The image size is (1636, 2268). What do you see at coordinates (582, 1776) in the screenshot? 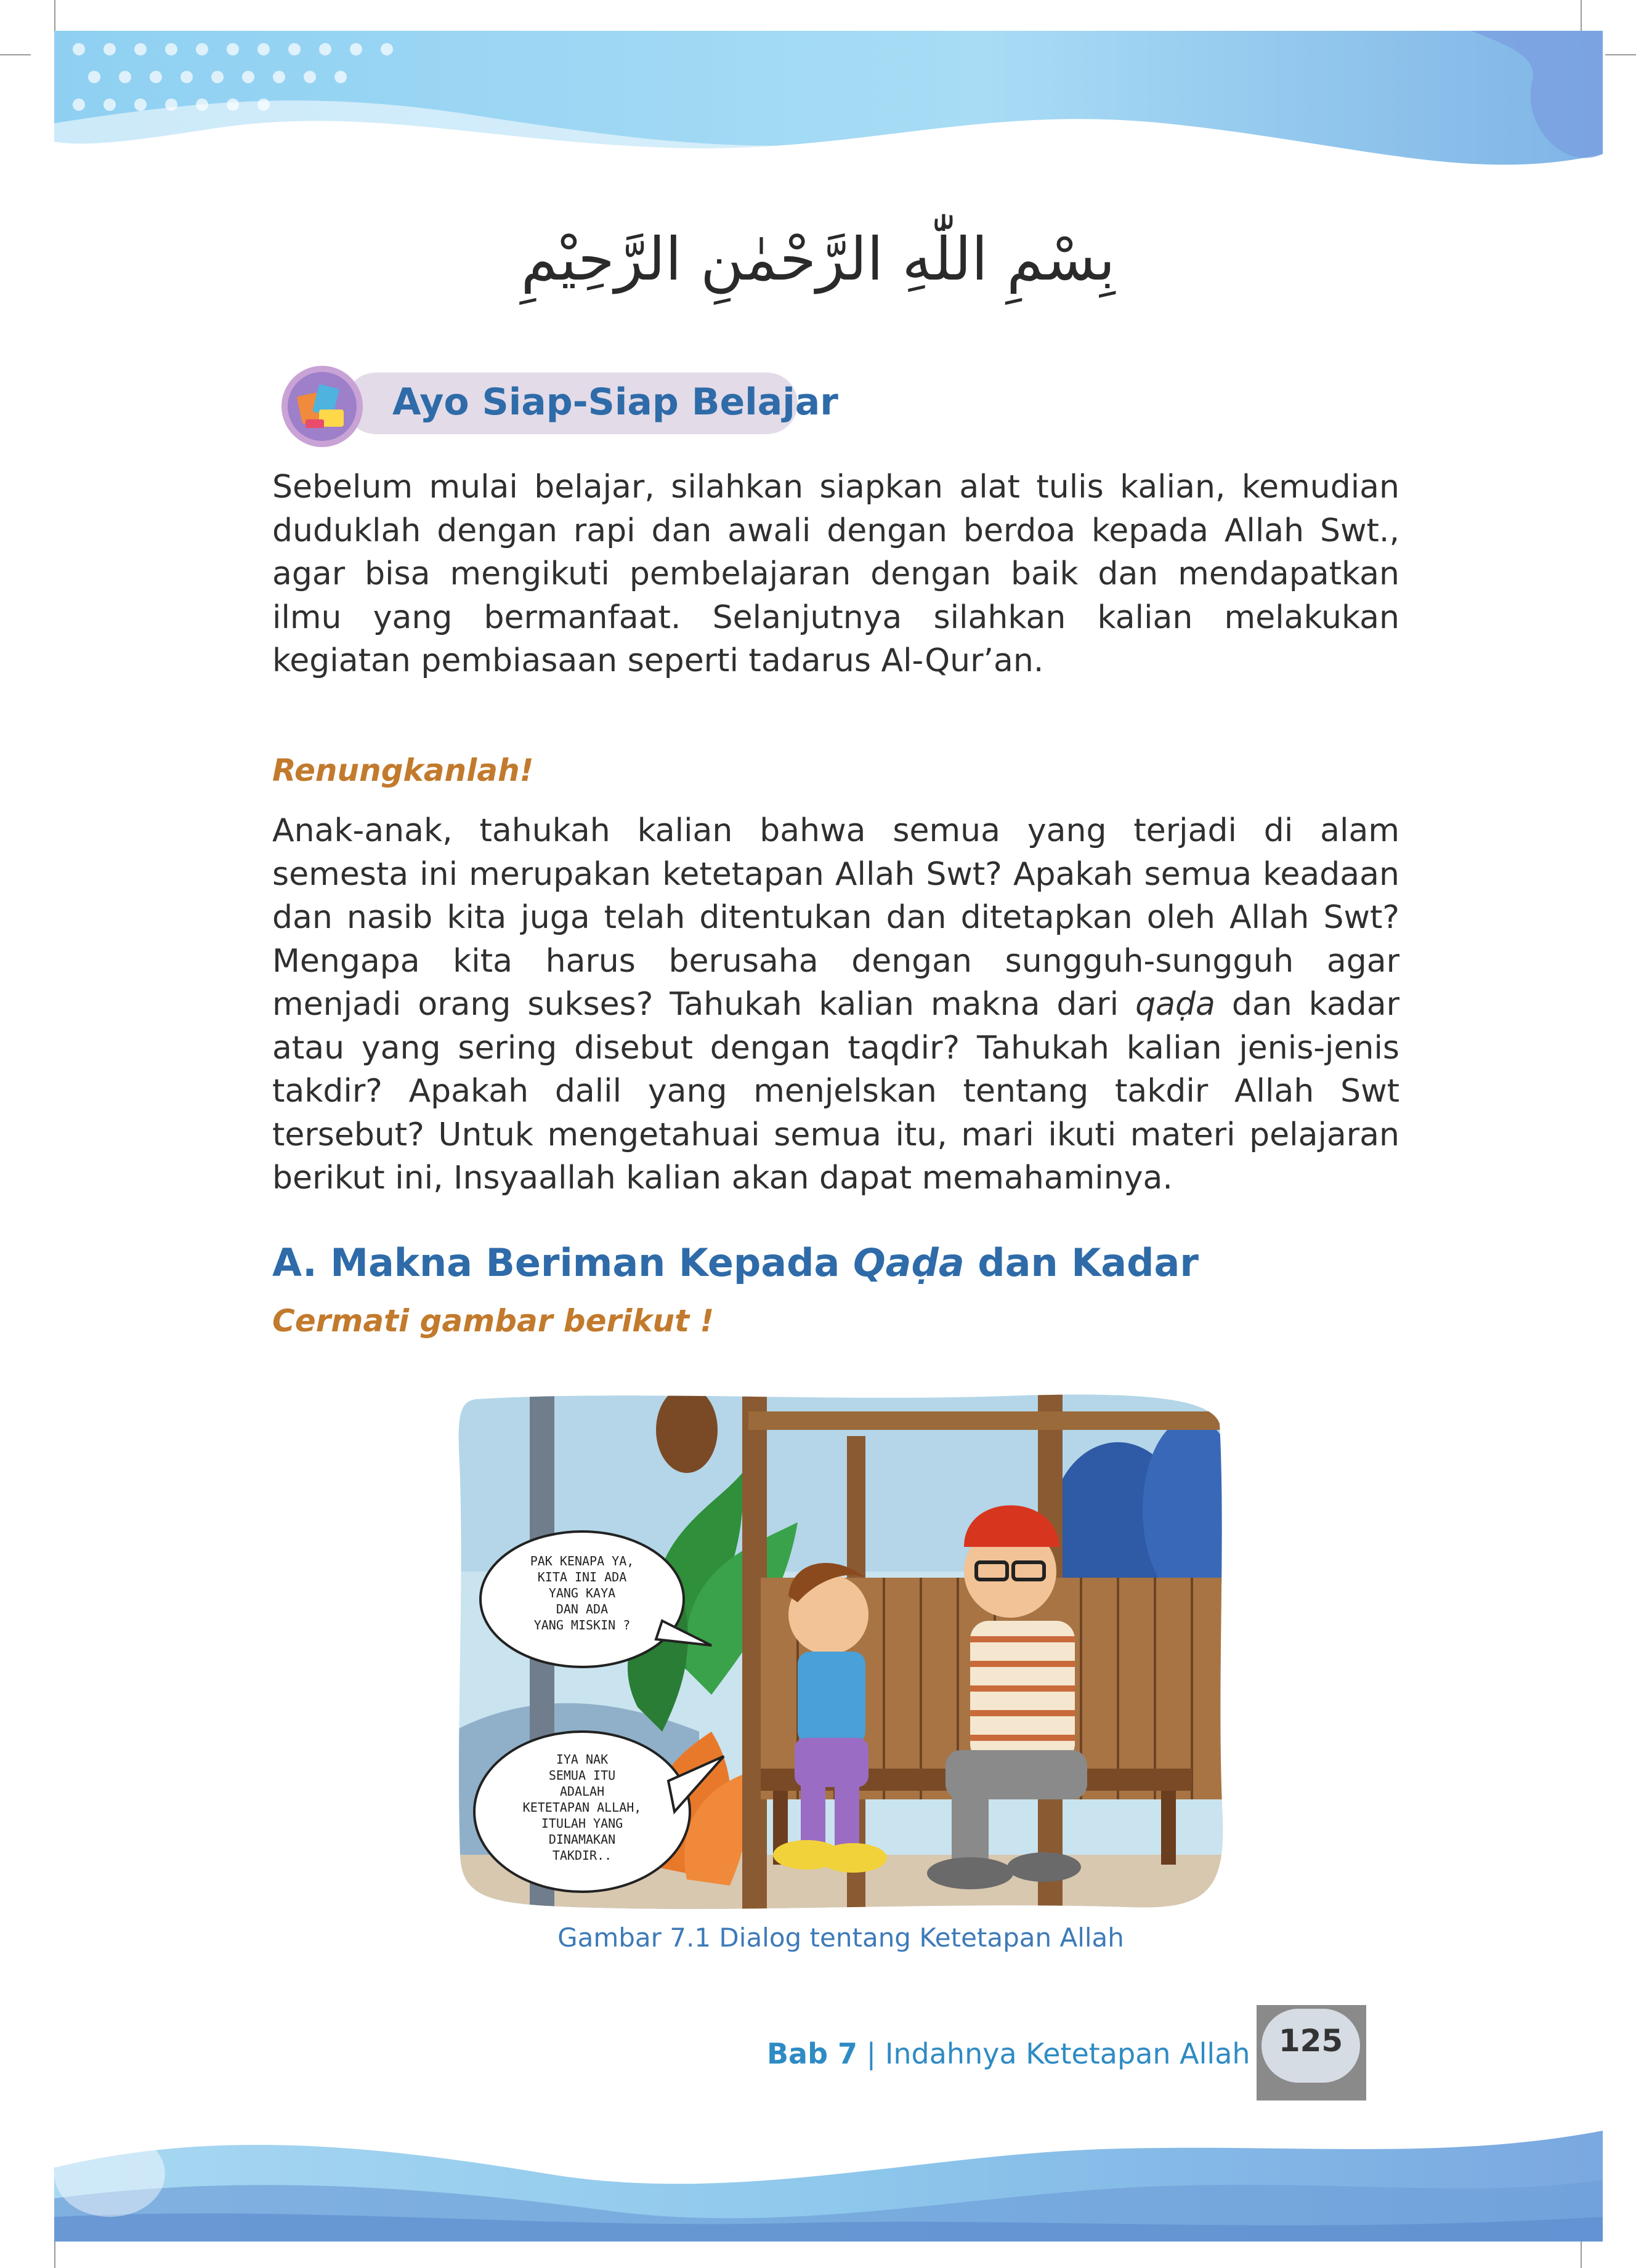
I see `bubble-2-line: SEMUA ITU` at bounding box center [582, 1776].